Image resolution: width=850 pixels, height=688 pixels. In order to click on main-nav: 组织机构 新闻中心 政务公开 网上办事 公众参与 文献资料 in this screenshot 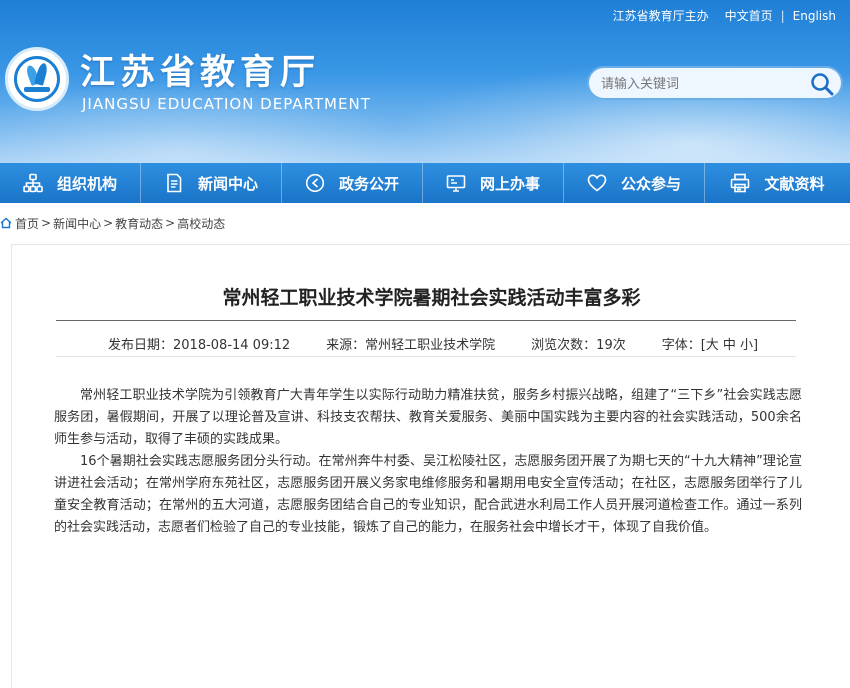, I will do `click(425, 183)`.